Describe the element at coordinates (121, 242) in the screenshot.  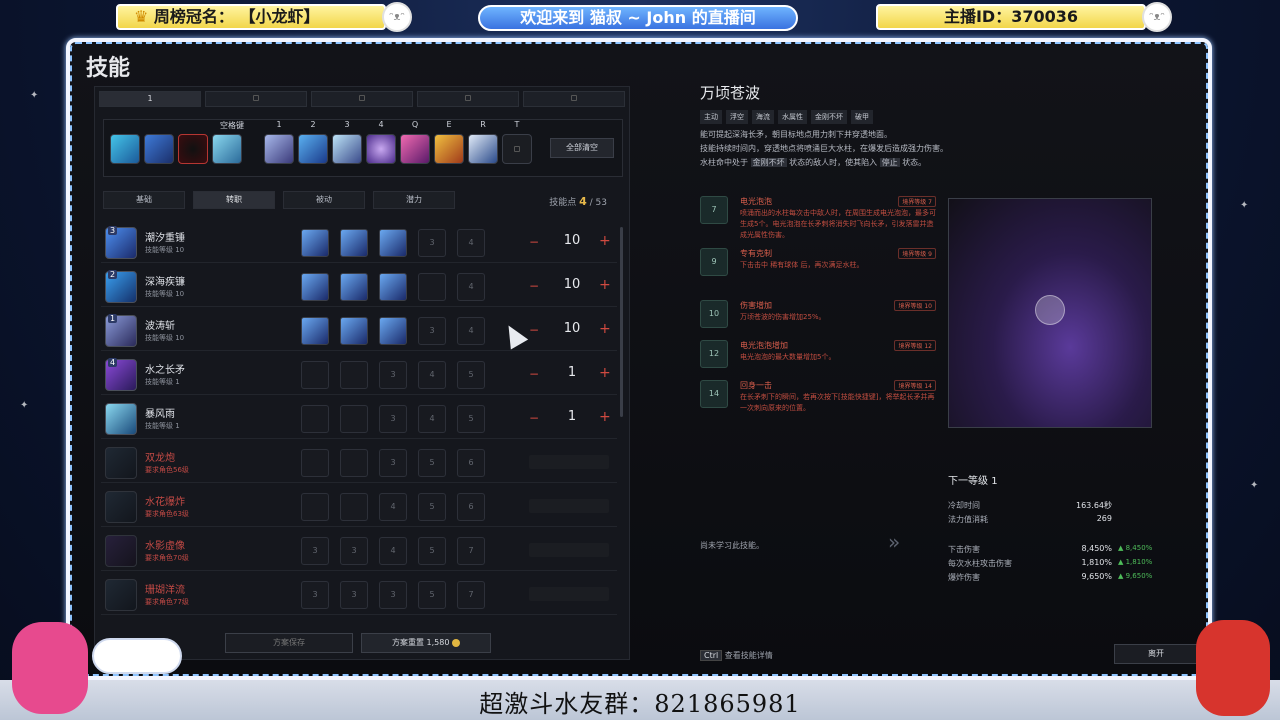
I see `skill-icon: 3` at that location.